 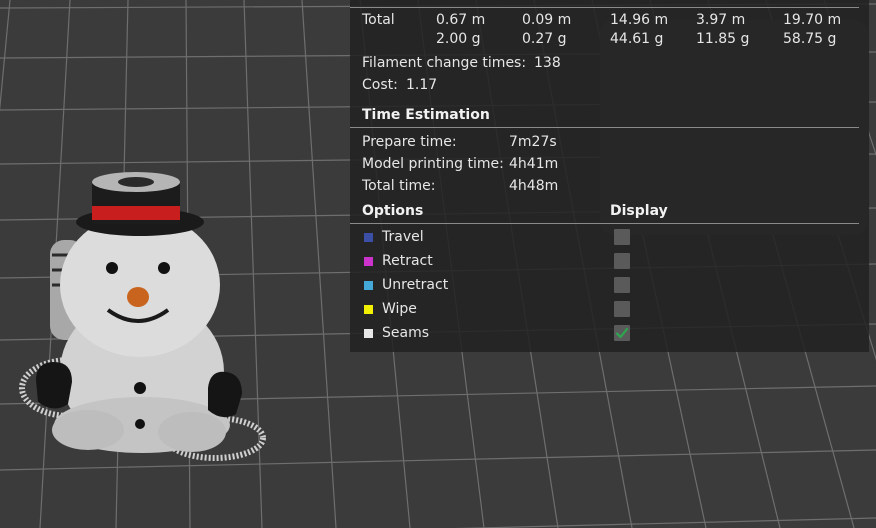 I want to click on time-estimation-title: Time Estimation, so click(x=426, y=115).